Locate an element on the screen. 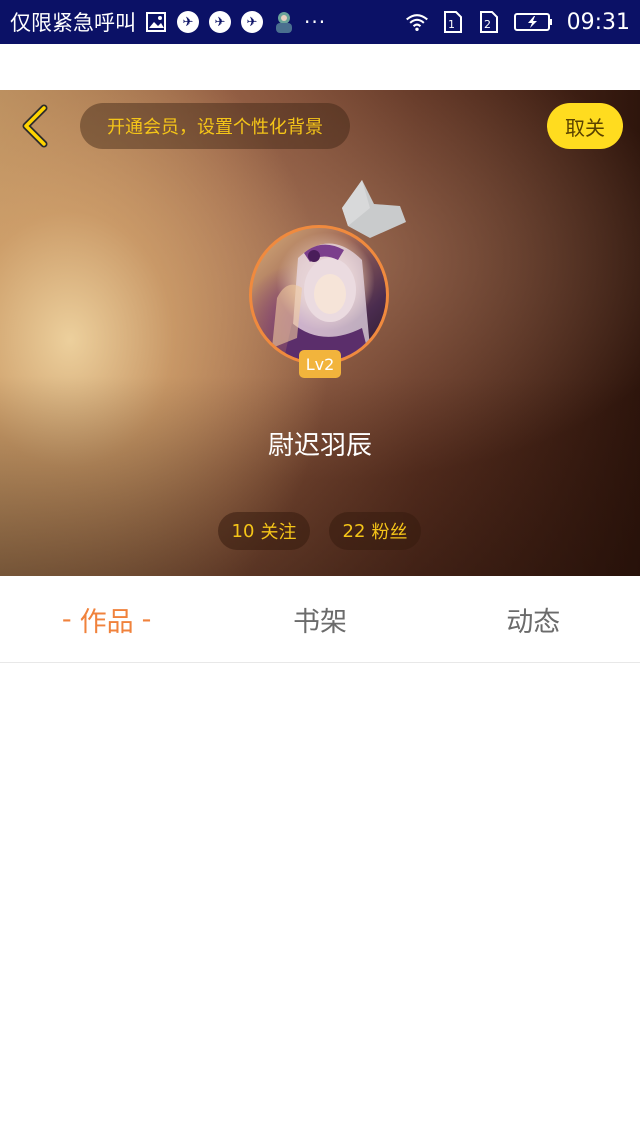 The width and height of the screenshot is (640, 1138). tab-label: 动态 is located at coordinates (533, 622).